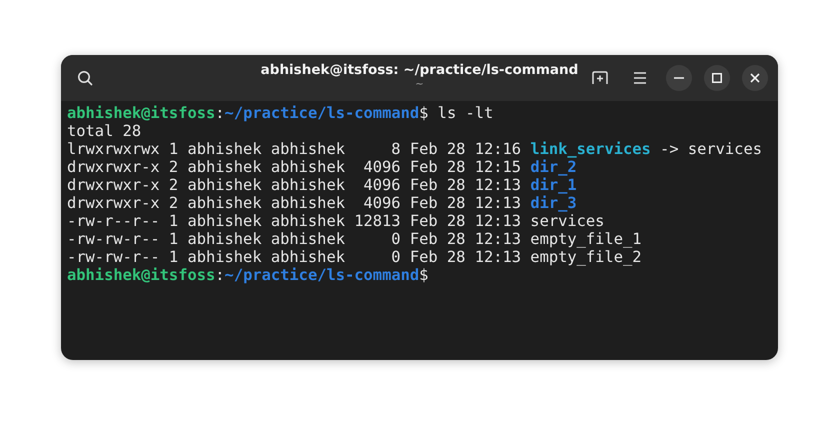  What do you see at coordinates (322, 167) in the screenshot?
I see `terminal-line: drwxrwxr-x 2 abhishek abhishek 4096 Feb 28 12:15 dir_2` at bounding box center [322, 167].